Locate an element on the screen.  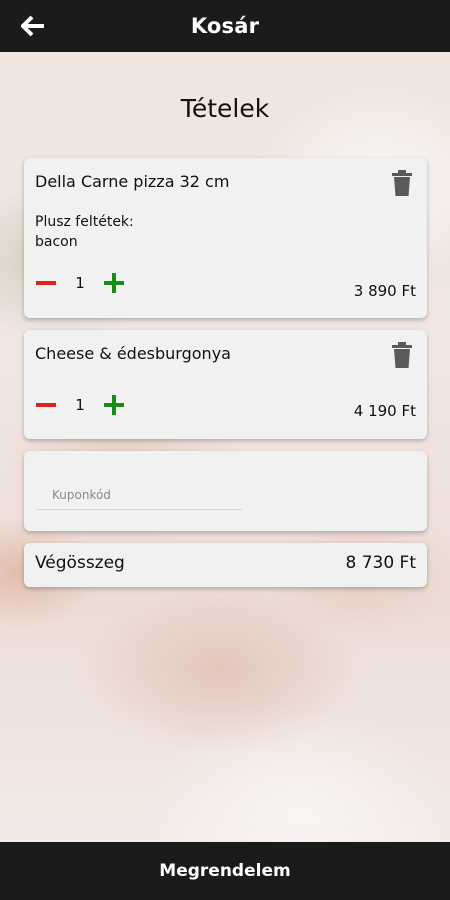
item-name: Cheese & édesburgonya is located at coordinates (133, 353).